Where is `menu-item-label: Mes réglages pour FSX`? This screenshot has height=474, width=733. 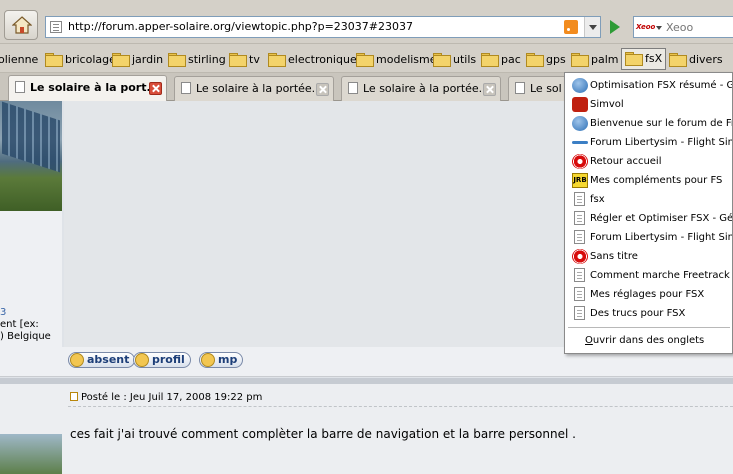 menu-item-label: Mes réglages pour FSX is located at coordinates (647, 294).